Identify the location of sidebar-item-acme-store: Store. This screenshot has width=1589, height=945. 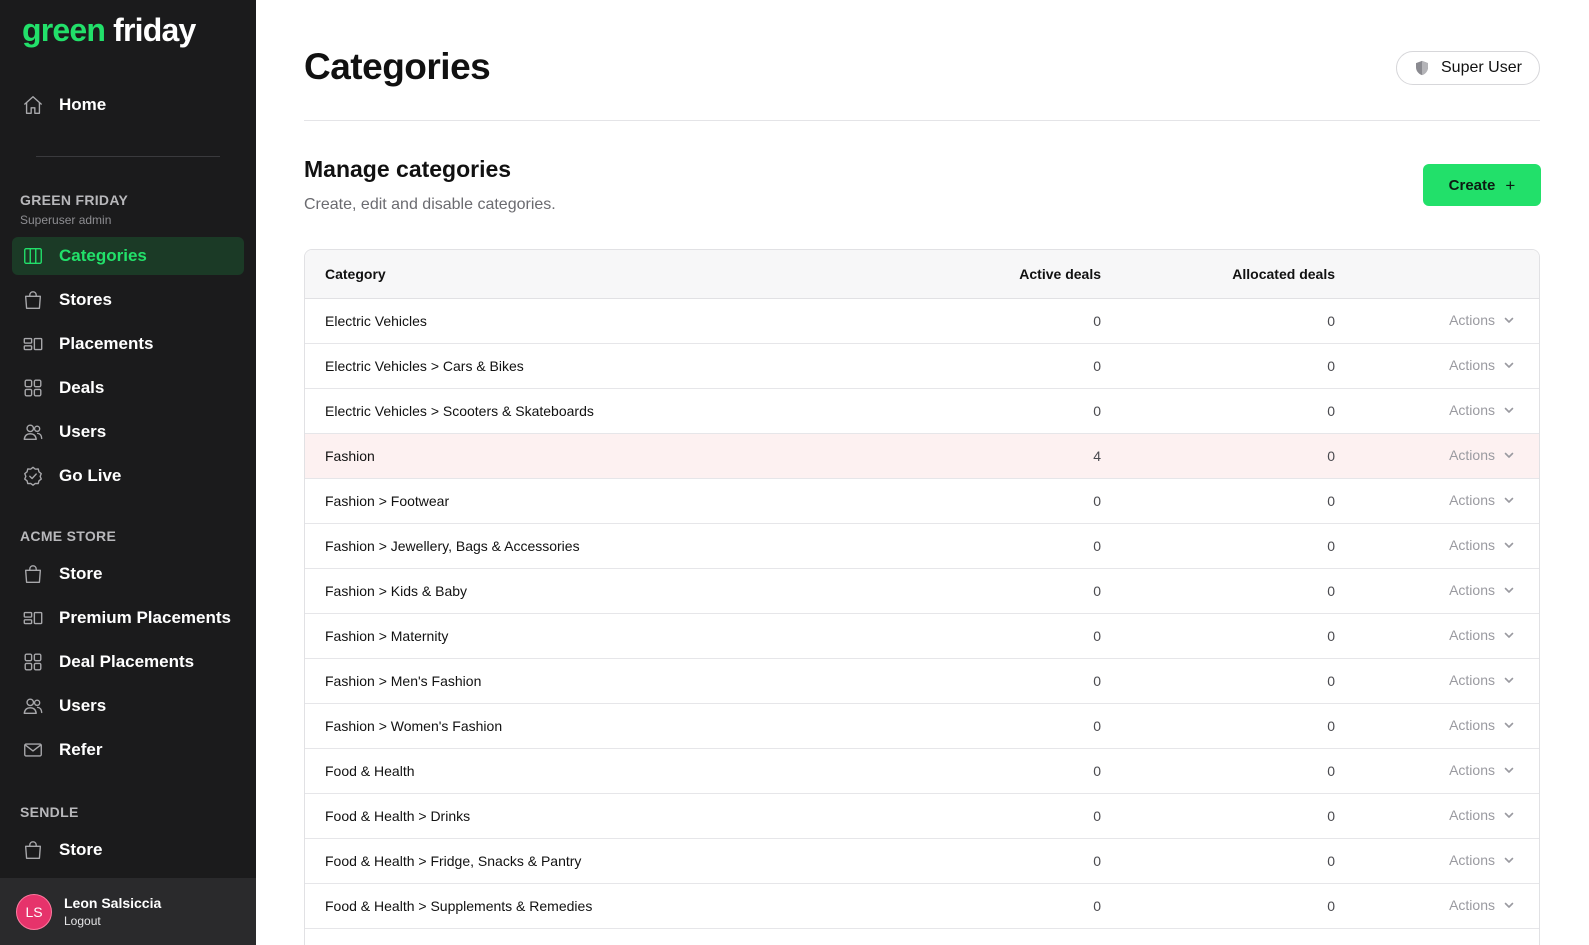
(128, 574).